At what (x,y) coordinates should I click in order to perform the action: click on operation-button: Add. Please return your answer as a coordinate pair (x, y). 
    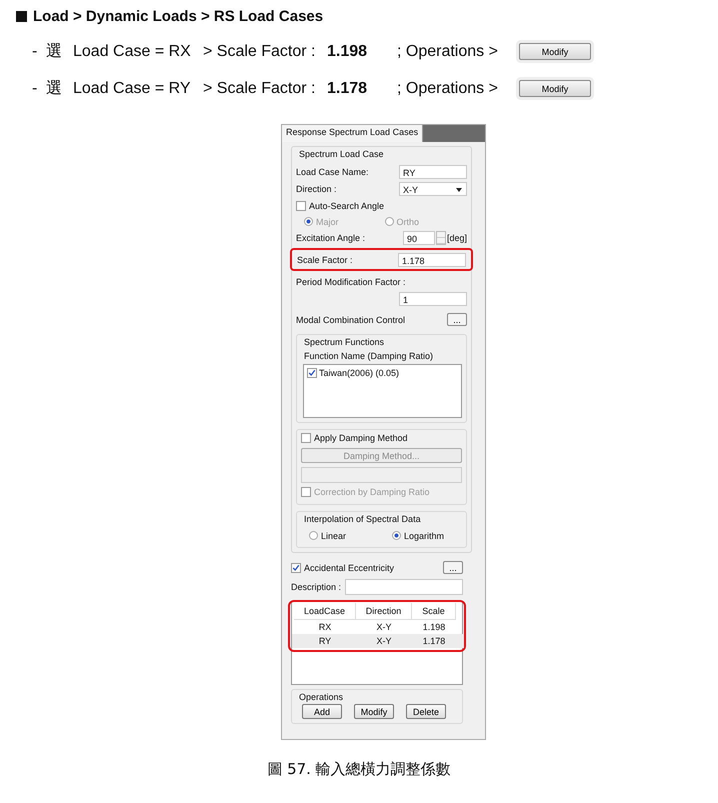
    Looking at the image, I should click on (322, 711).